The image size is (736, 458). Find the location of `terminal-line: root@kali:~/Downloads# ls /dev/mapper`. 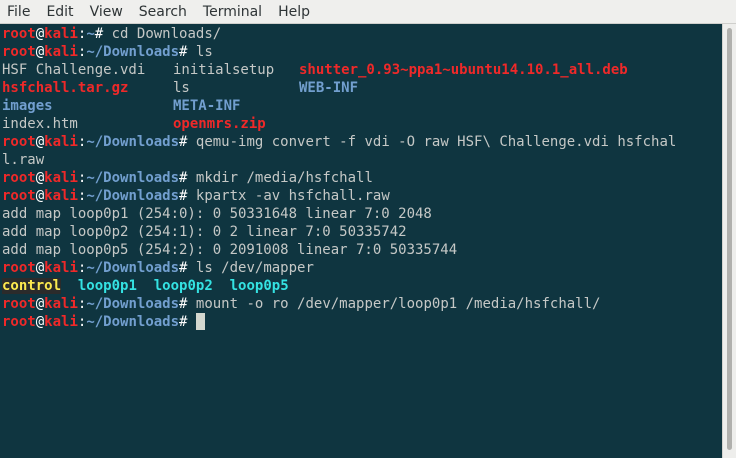

terminal-line: root@kali:~/Downloads# ls /dev/mapper is located at coordinates (158, 268).